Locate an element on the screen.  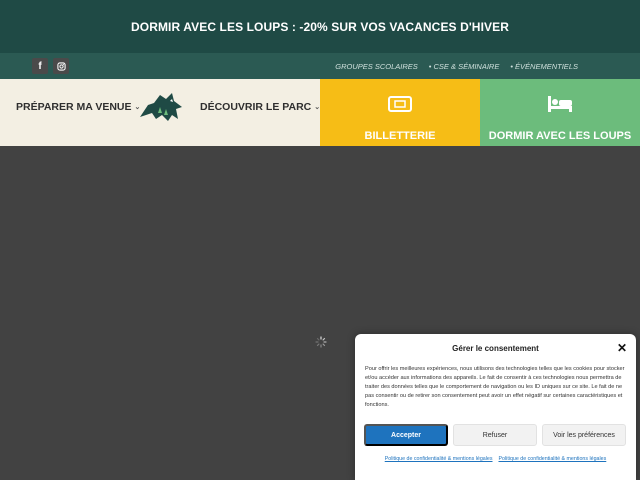
link-cse-seminar: • CSE & SÉMINAIRE is located at coordinates (464, 66).